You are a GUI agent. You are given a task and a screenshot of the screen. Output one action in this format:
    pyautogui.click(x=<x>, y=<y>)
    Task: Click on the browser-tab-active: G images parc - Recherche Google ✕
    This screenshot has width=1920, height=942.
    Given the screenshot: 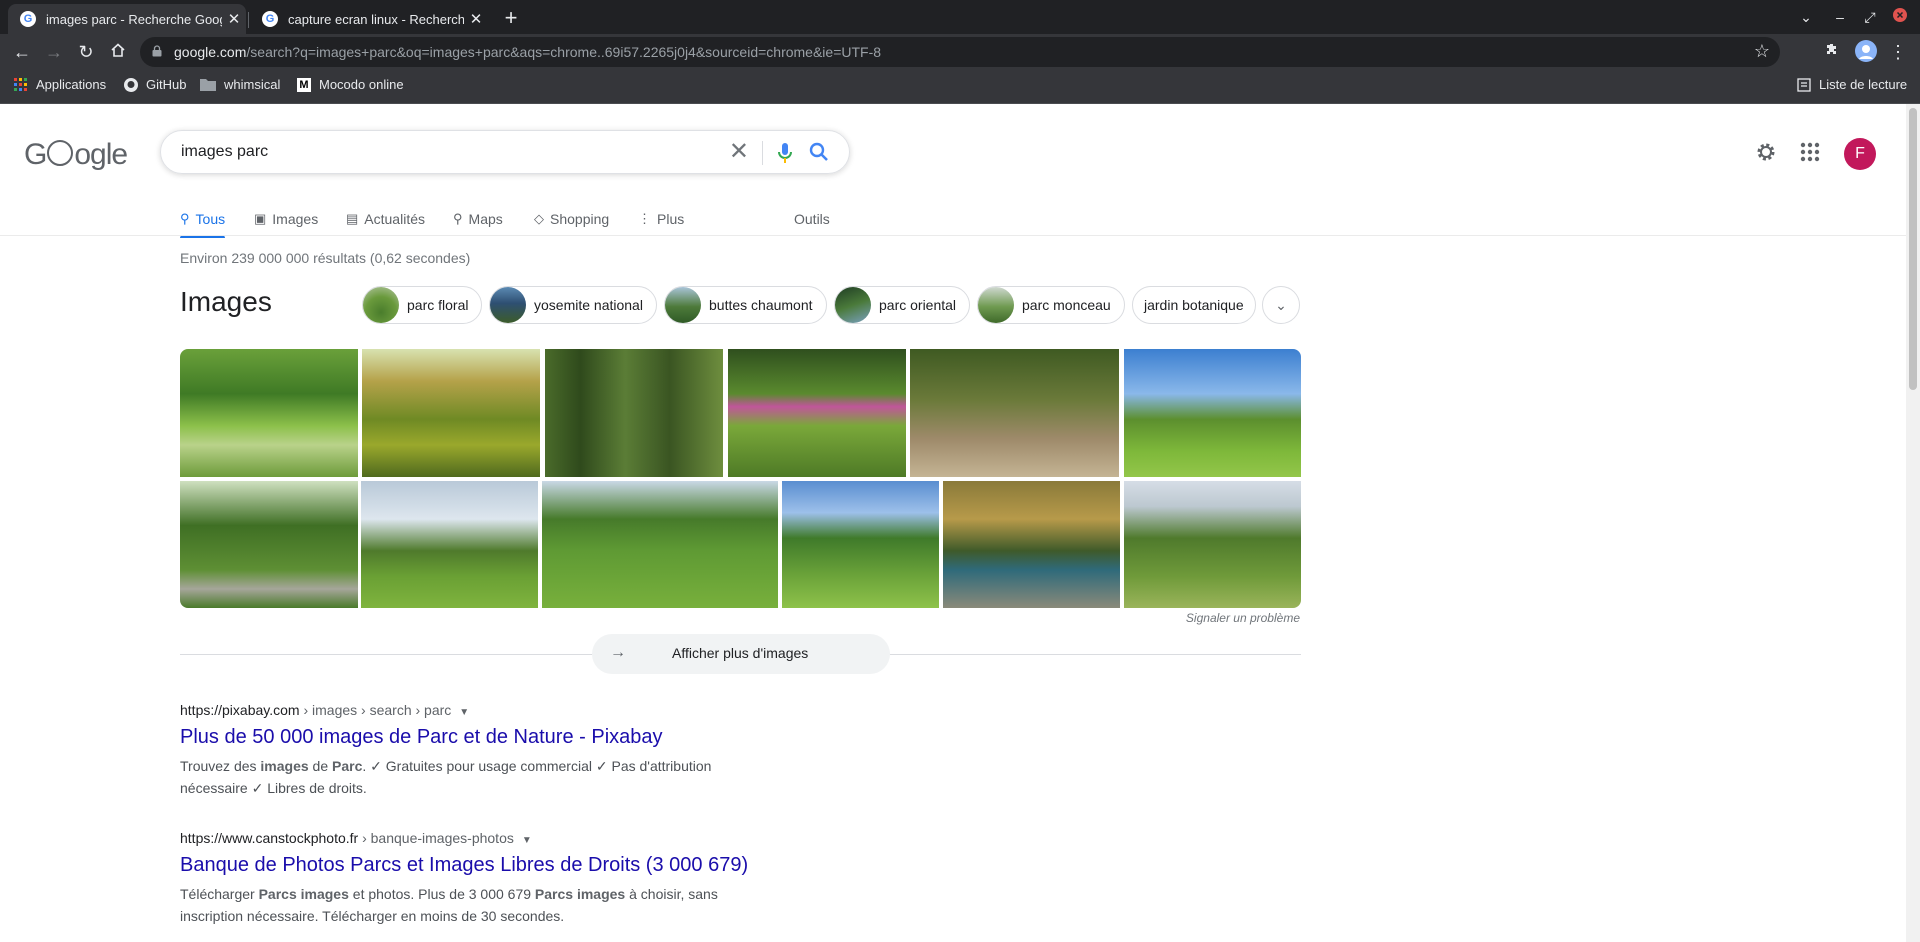 What is the action you would take?
    pyautogui.click(x=127, y=19)
    